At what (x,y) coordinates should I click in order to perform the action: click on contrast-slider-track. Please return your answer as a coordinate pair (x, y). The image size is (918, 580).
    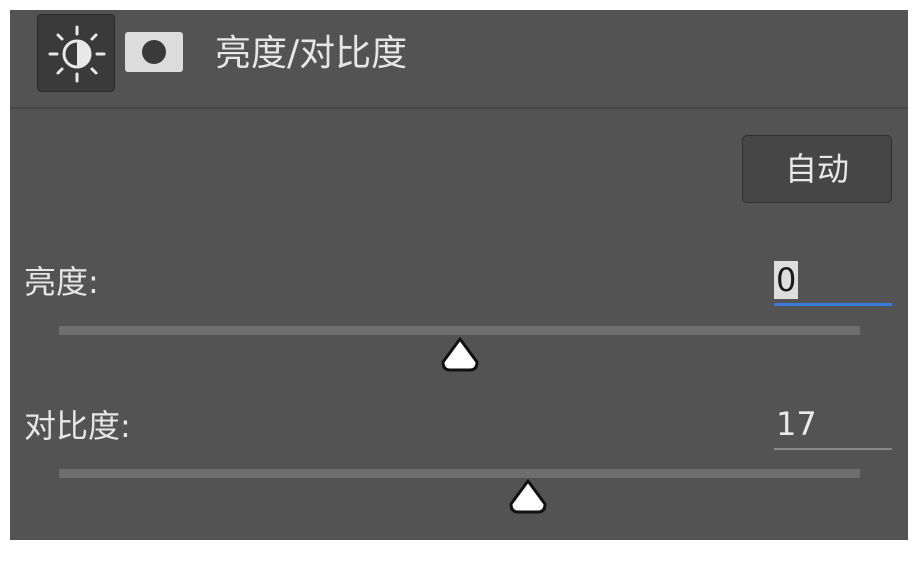
    Looking at the image, I should click on (459, 473).